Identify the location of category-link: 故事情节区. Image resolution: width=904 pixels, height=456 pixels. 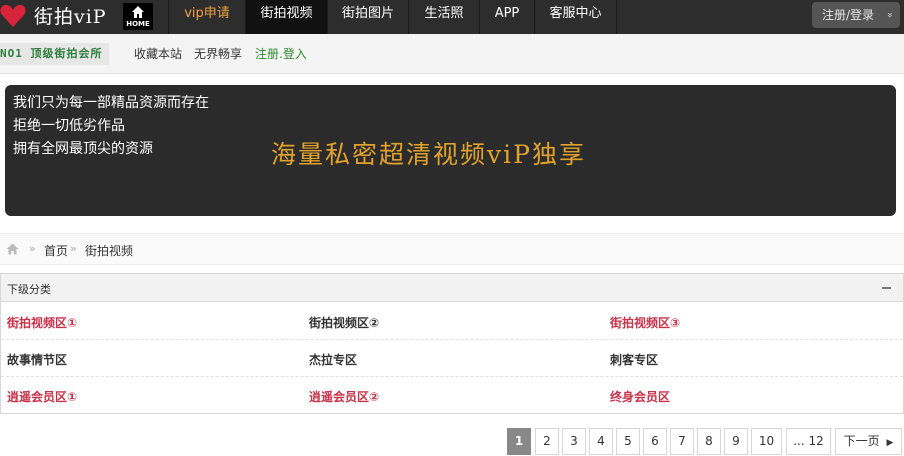
(37, 359).